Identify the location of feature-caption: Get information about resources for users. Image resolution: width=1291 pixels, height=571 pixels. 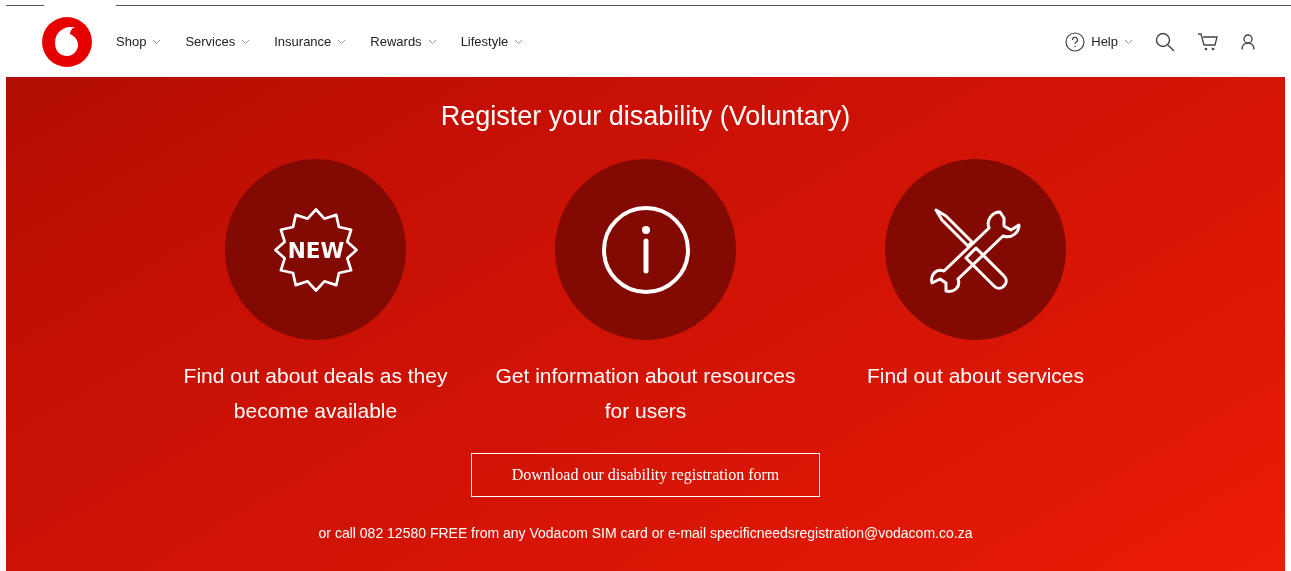
(645, 394).